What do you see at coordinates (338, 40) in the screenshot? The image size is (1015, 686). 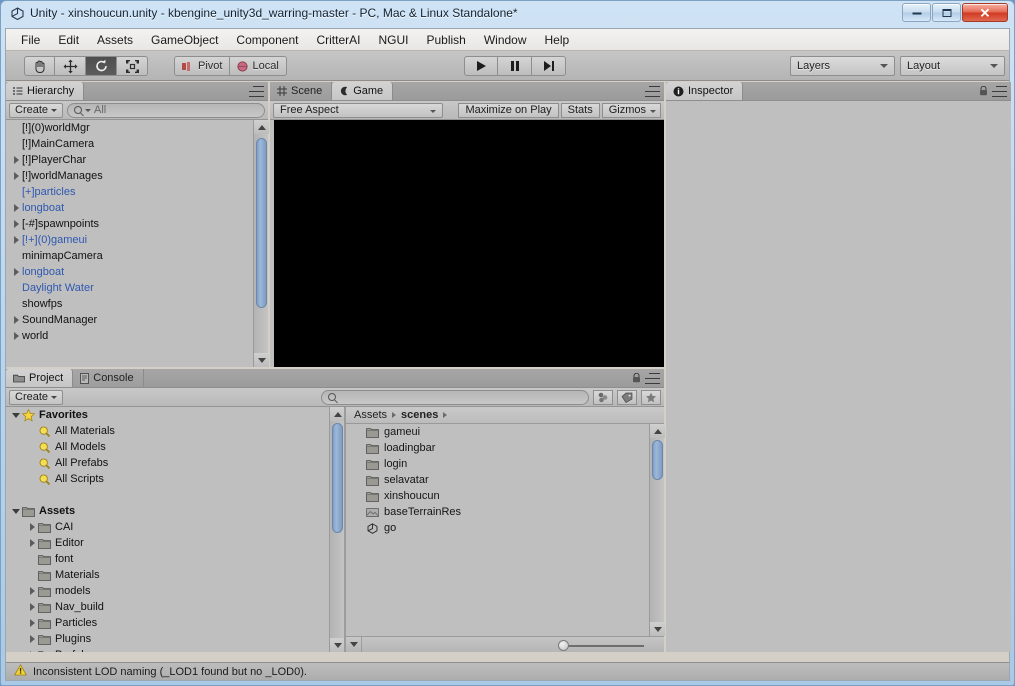 I see `menu-critterai: CritterAI` at bounding box center [338, 40].